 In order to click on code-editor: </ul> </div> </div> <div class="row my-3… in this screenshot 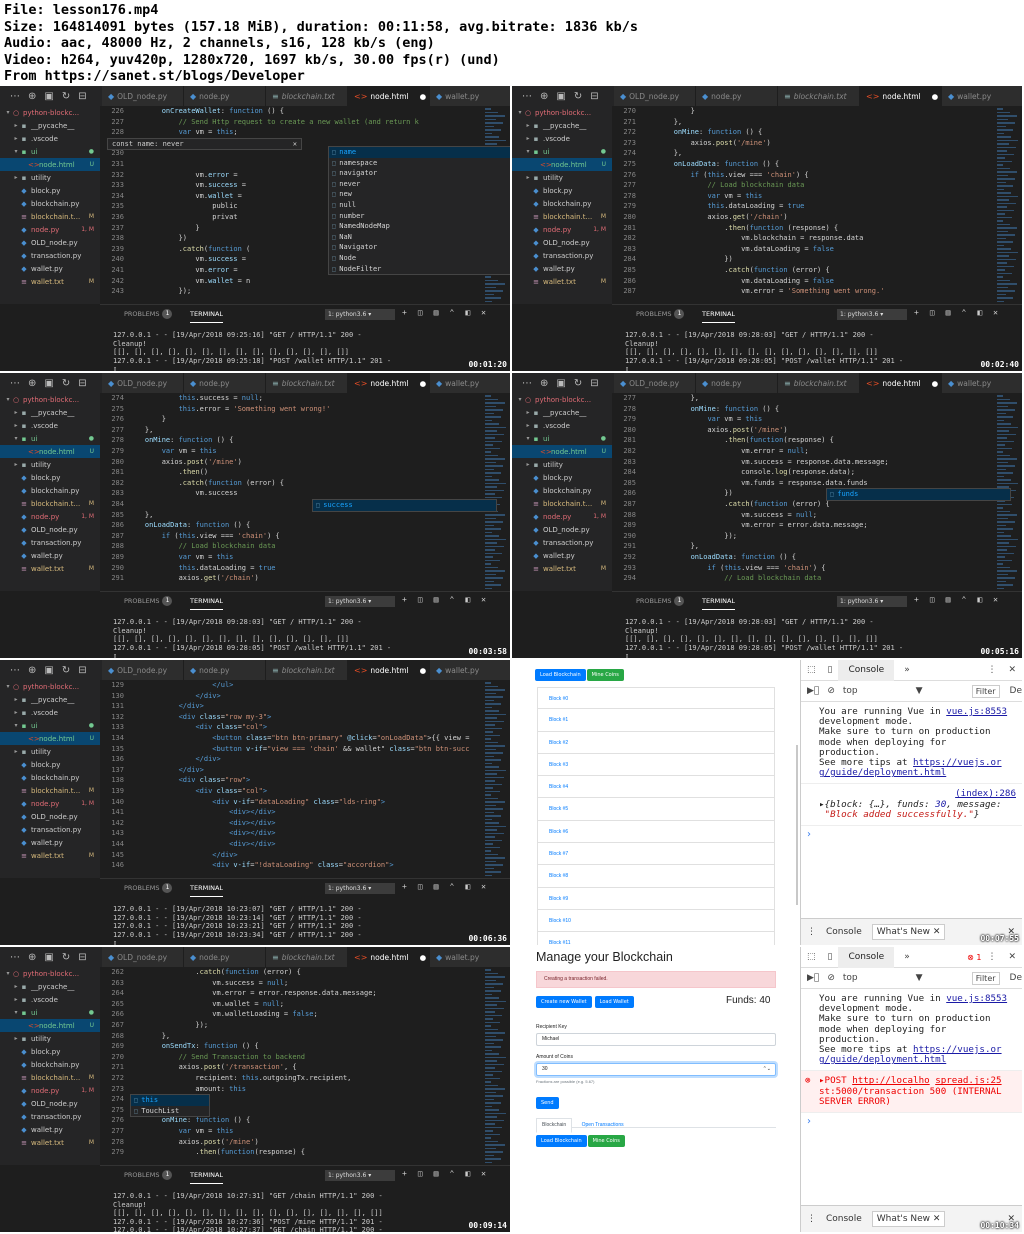, I will do `click(304, 779)`.